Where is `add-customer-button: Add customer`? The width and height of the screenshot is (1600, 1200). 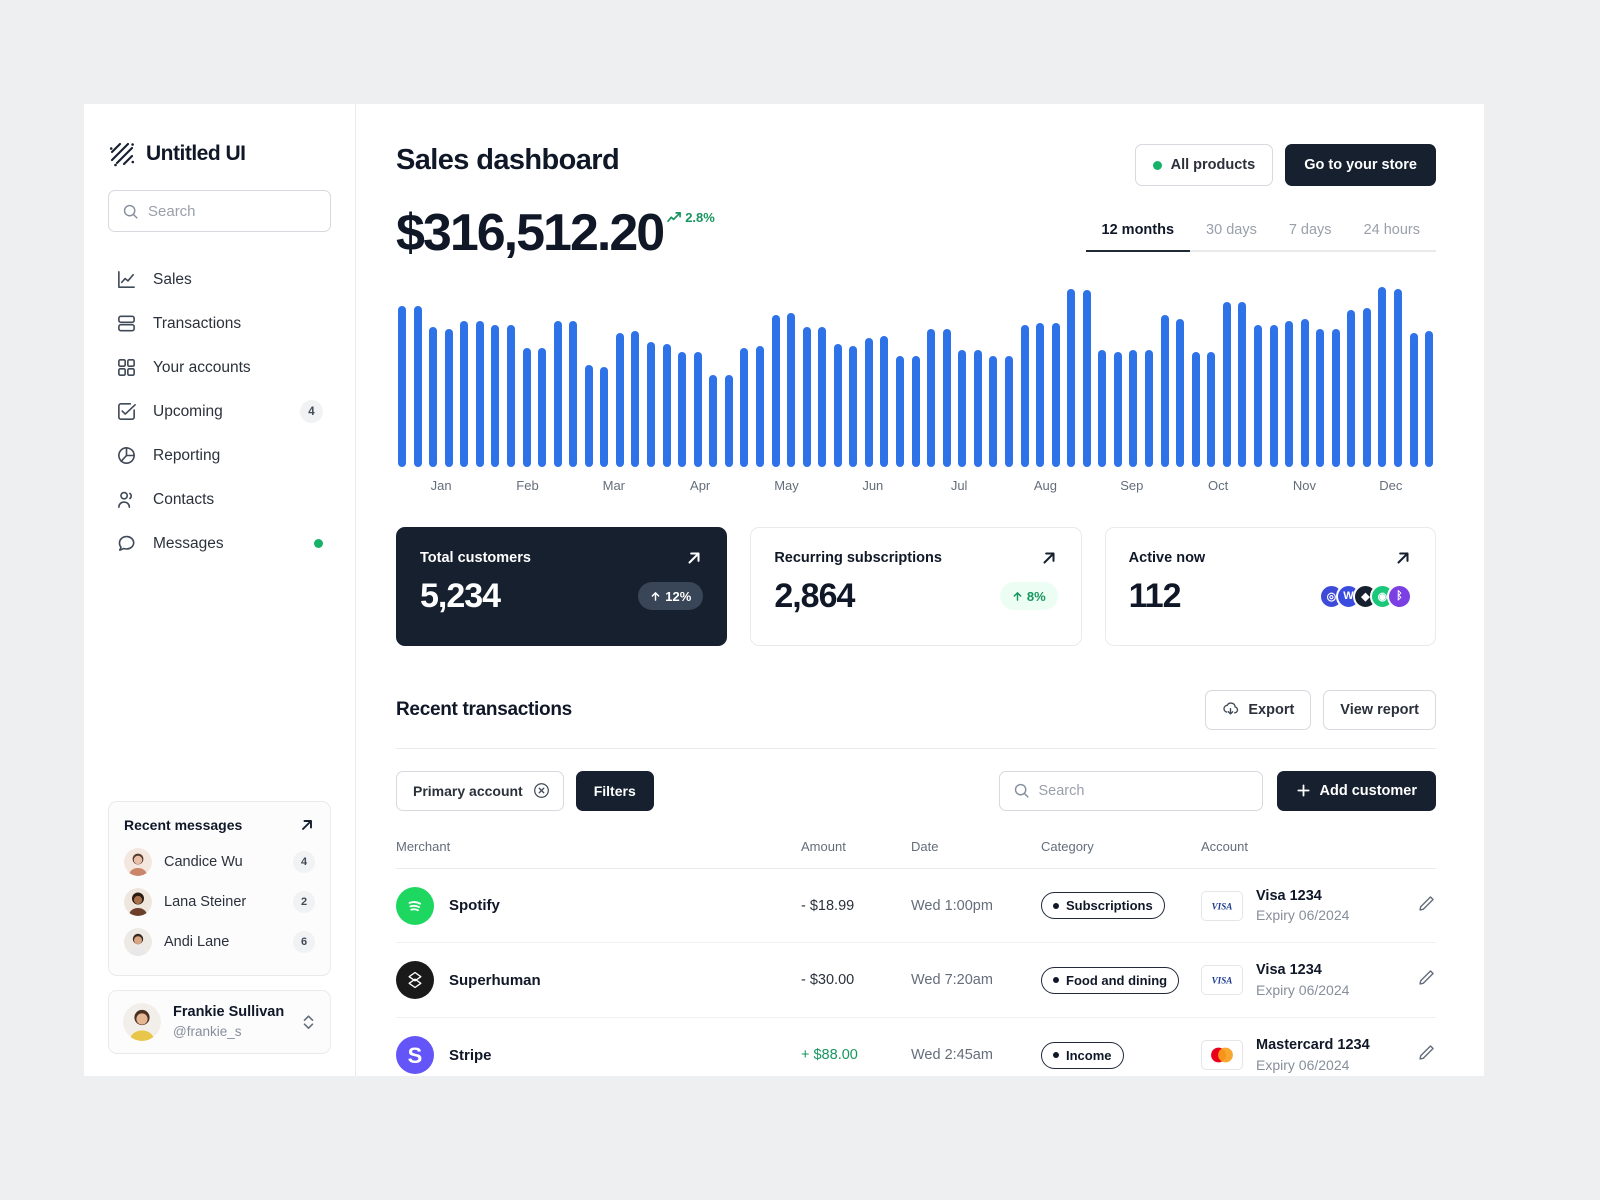 add-customer-button: Add customer is located at coordinates (1356, 790).